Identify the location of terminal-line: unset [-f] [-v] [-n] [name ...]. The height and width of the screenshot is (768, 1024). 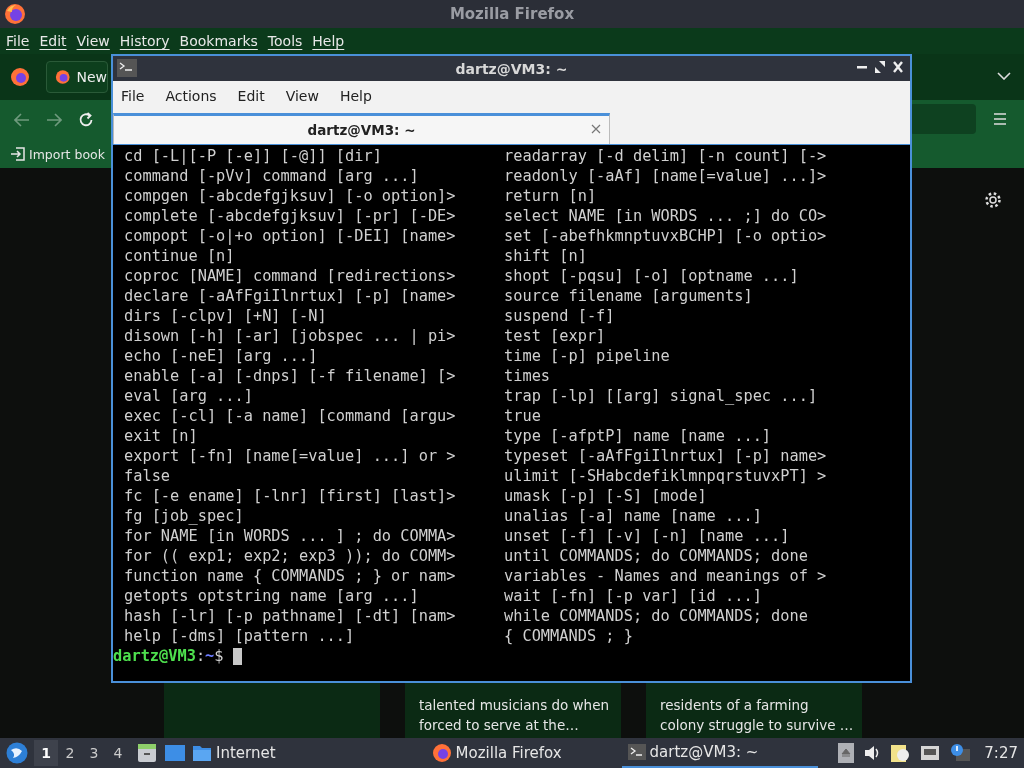
(647, 536).